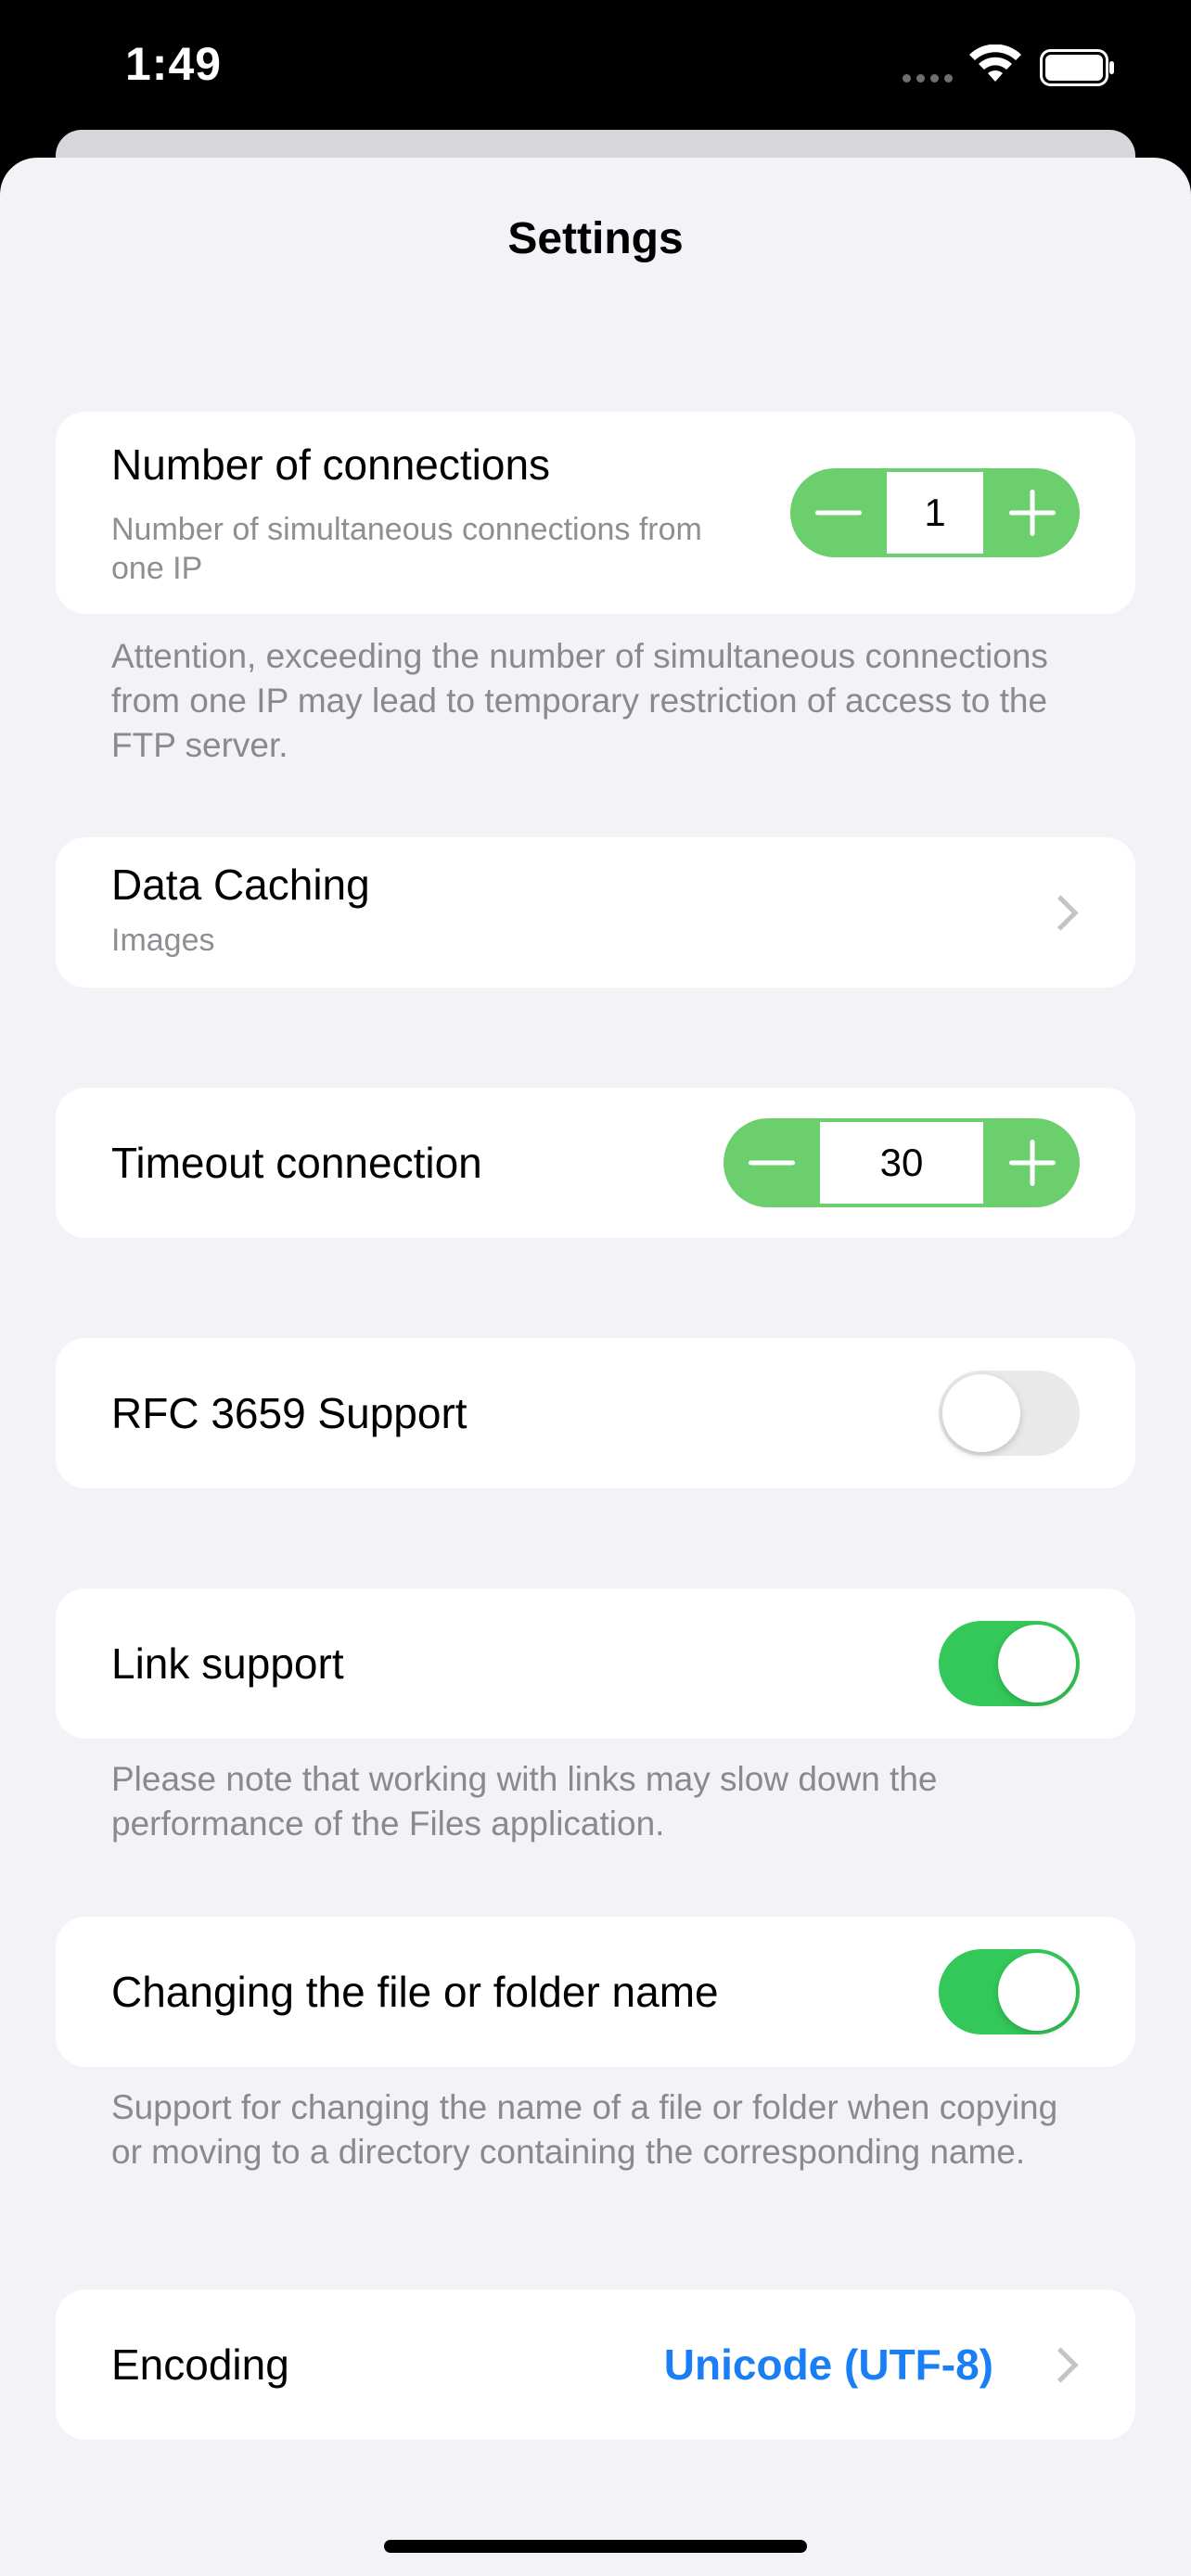 The image size is (1191, 2576). What do you see at coordinates (200, 2365) in the screenshot?
I see `encoding-label: Encoding` at bounding box center [200, 2365].